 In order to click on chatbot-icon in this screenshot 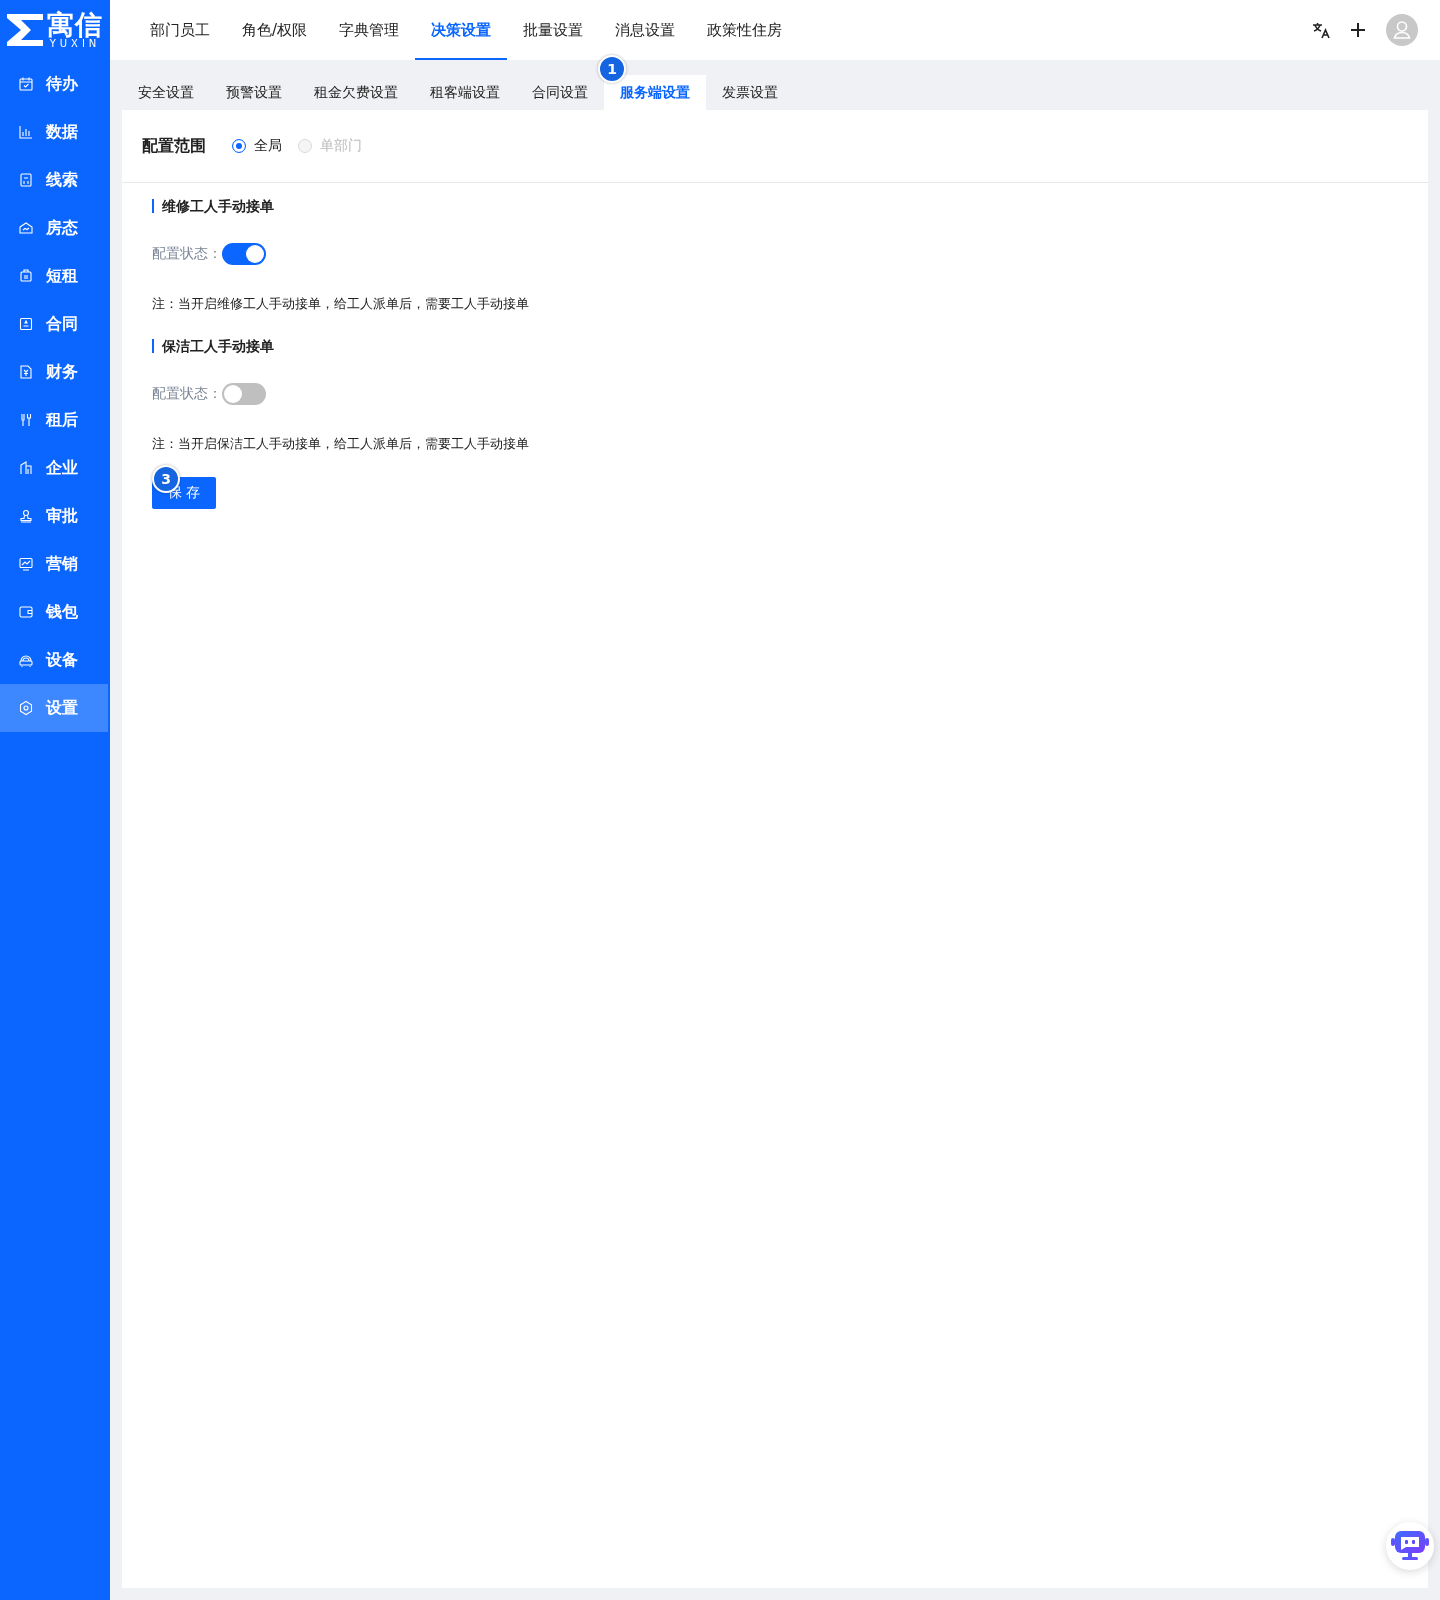, I will do `click(1410, 1546)`.